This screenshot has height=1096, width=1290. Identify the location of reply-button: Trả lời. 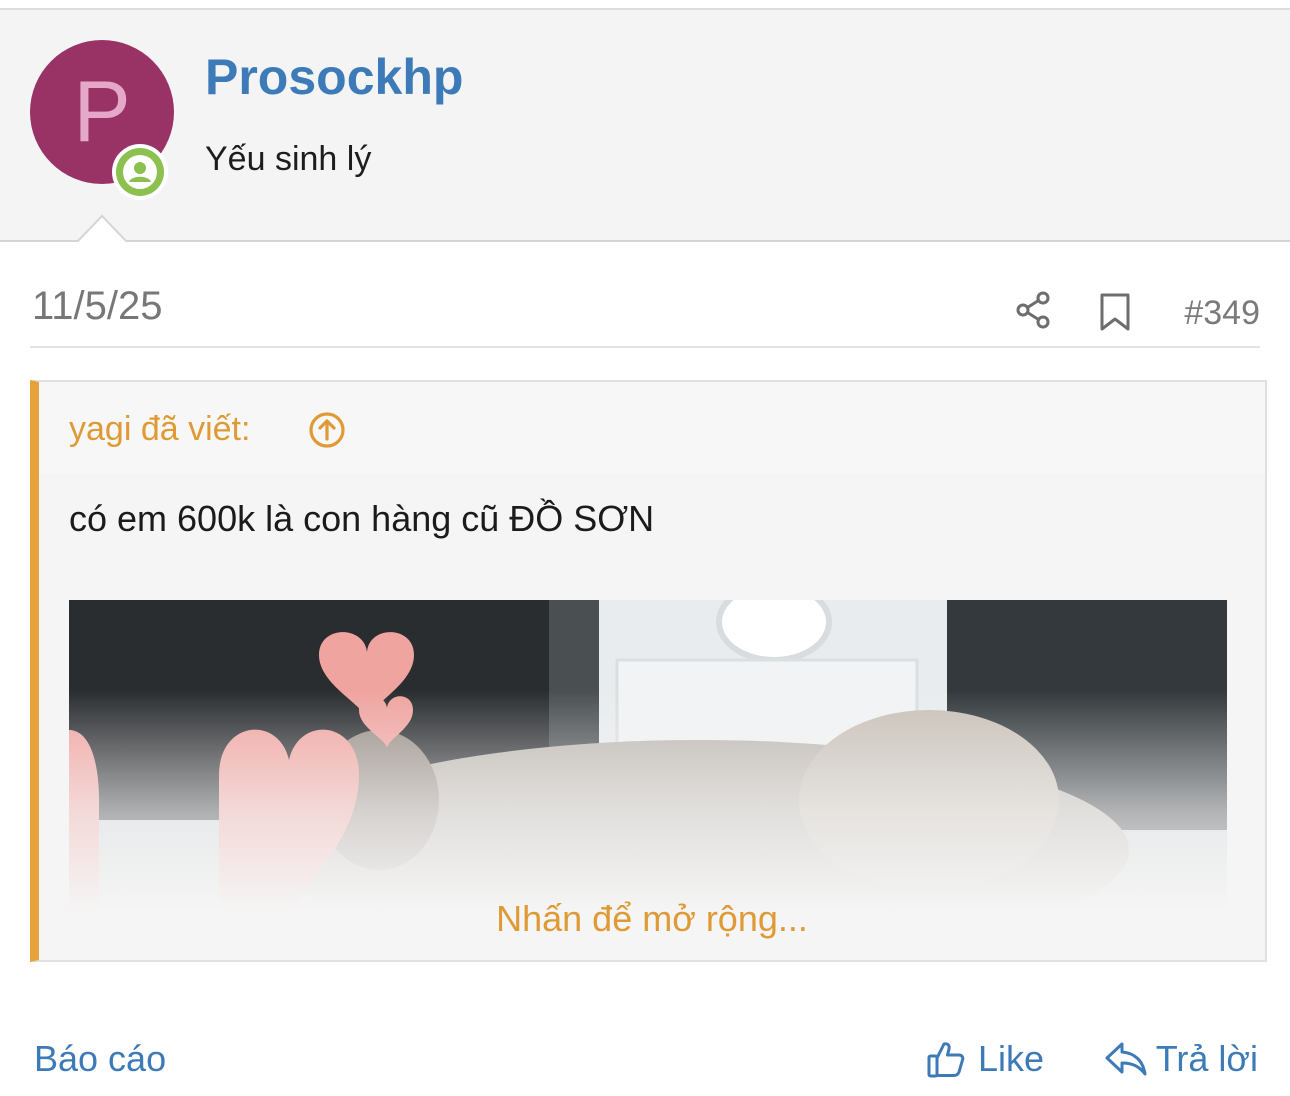
(1181, 1059).